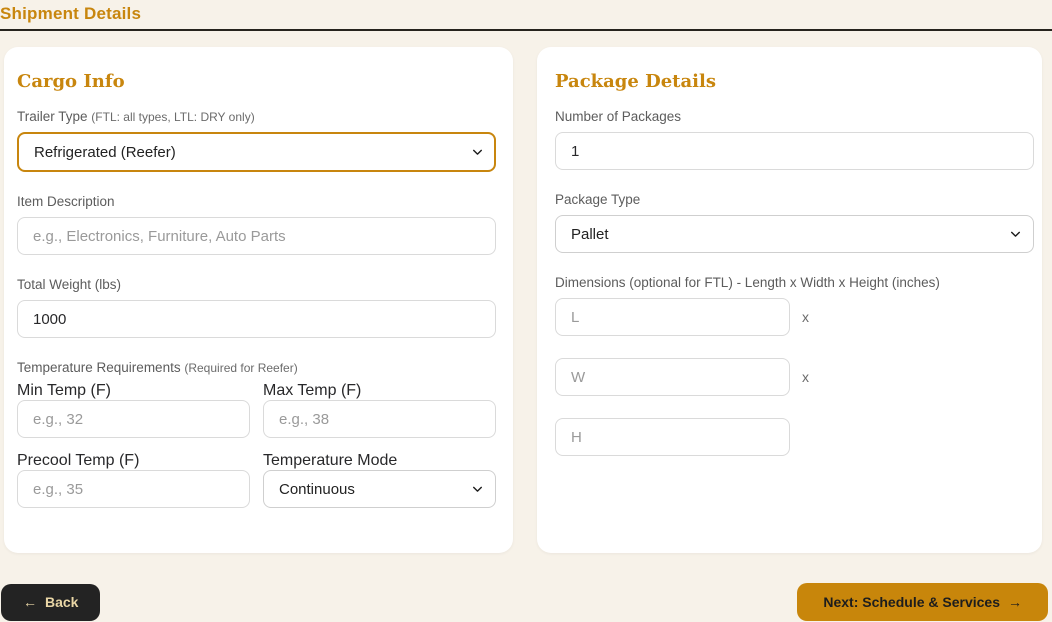 The image size is (1052, 622). I want to click on package-type-field: Package Type Pallet, so click(794, 222).